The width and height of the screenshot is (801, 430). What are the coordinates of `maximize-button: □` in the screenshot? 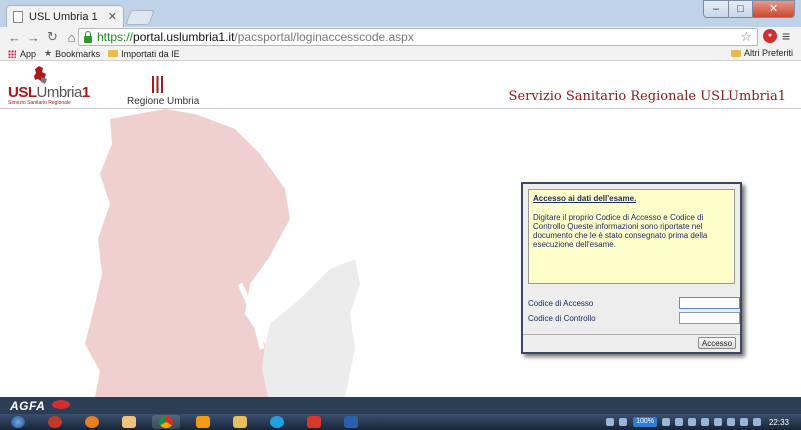 It's located at (741, 9).